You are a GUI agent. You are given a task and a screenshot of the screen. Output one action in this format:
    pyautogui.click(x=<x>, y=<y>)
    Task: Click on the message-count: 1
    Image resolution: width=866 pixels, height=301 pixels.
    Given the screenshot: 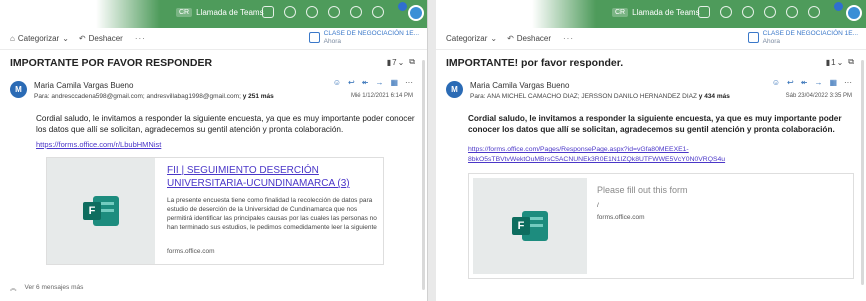 What is the action you would take?
    pyautogui.click(x=833, y=62)
    